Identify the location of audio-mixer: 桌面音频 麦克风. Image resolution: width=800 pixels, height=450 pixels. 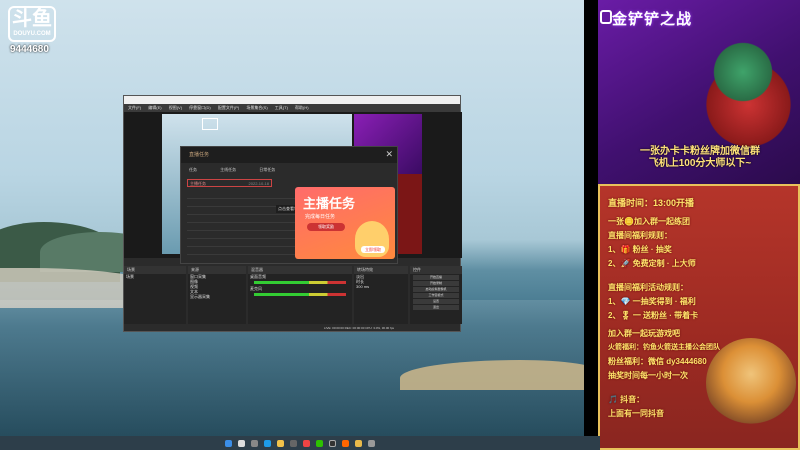
(300, 299).